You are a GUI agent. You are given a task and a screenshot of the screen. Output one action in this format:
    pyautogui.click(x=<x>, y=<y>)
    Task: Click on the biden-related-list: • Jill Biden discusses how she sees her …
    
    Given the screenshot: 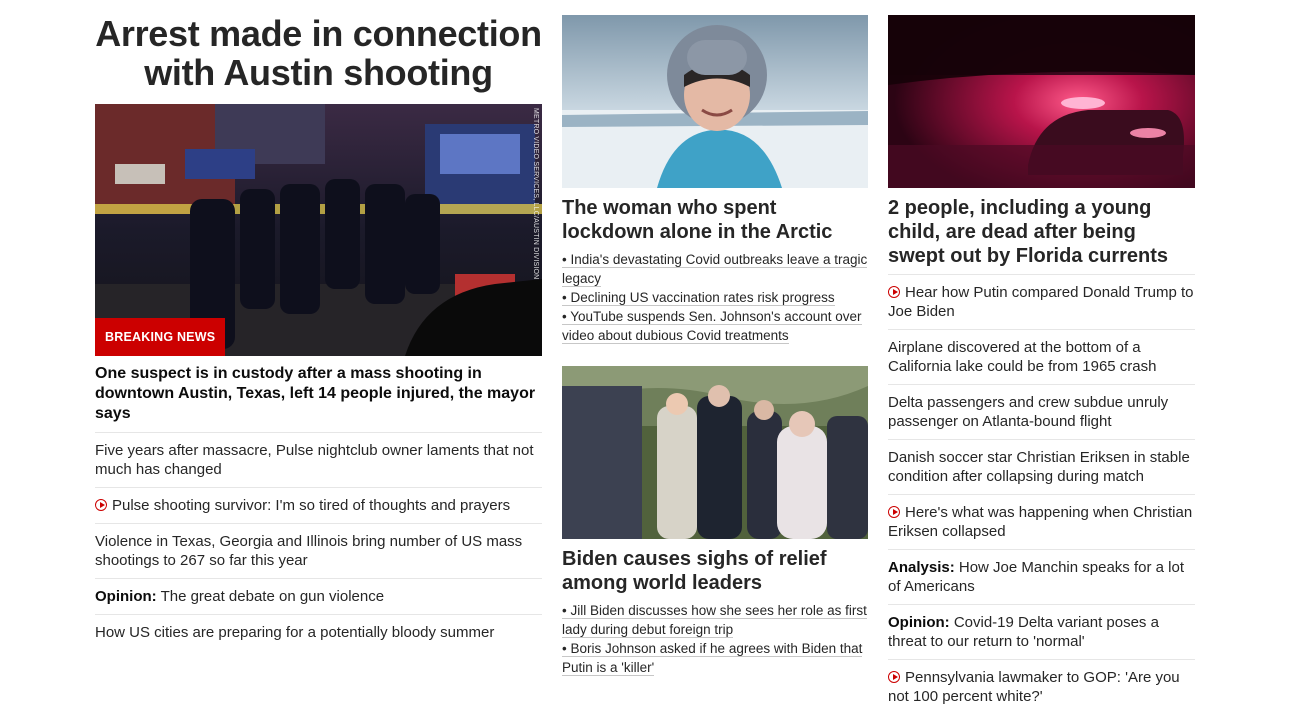 What is the action you would take?
    pyautogui.click(x=715, y=639)
    